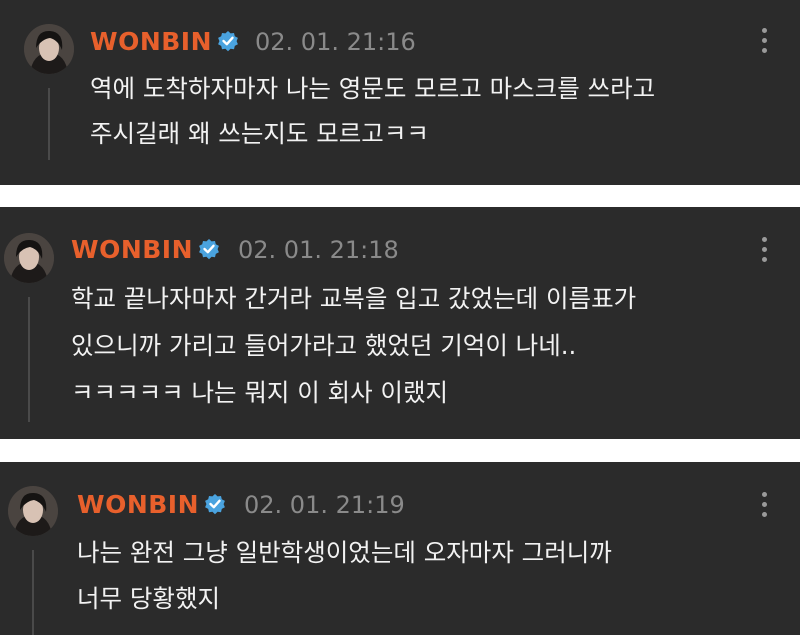 The height and width of the screenshot is (635, 800). Describe the element at coordinates (344, 576) in the screenshot. I see `post-body: 나는 완전 그냥 일반학생이었는데 오자마자 그러니까 너무 당황했지` at that location.